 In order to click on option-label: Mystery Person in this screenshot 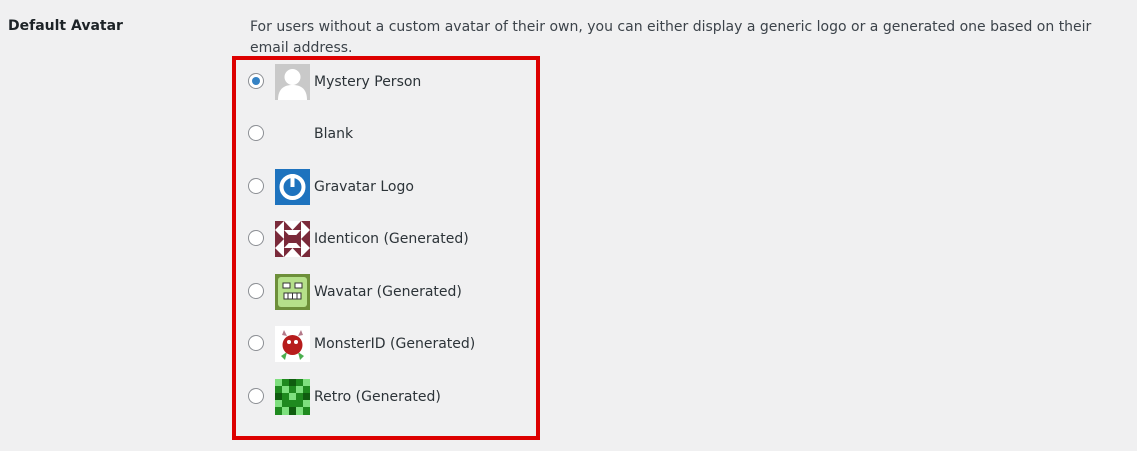, I will do `click(368, 82)`.